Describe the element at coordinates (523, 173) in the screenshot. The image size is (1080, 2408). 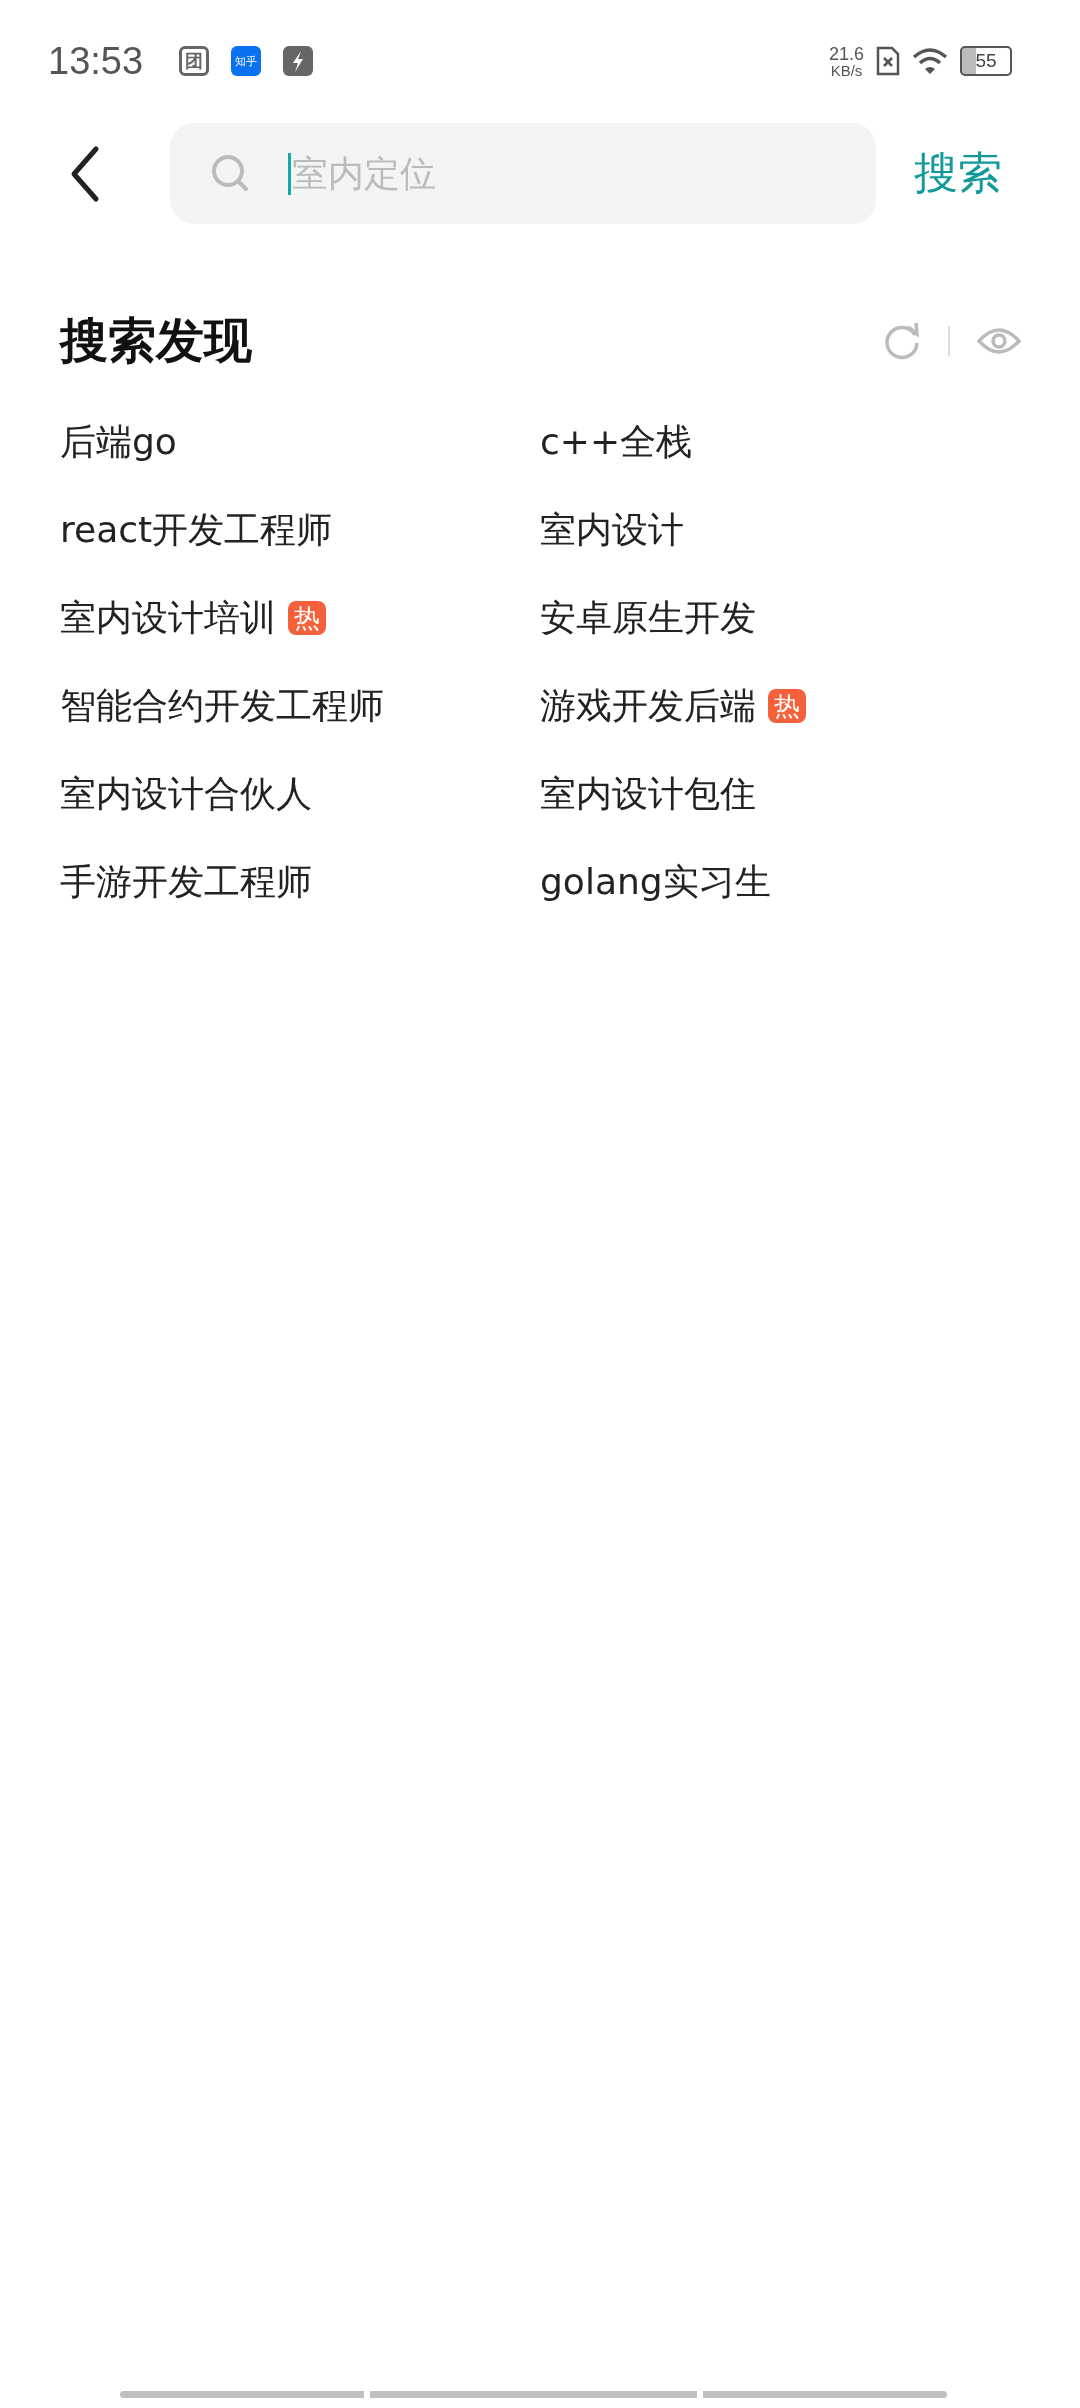
I see `search-field: 室内定位` at that location.